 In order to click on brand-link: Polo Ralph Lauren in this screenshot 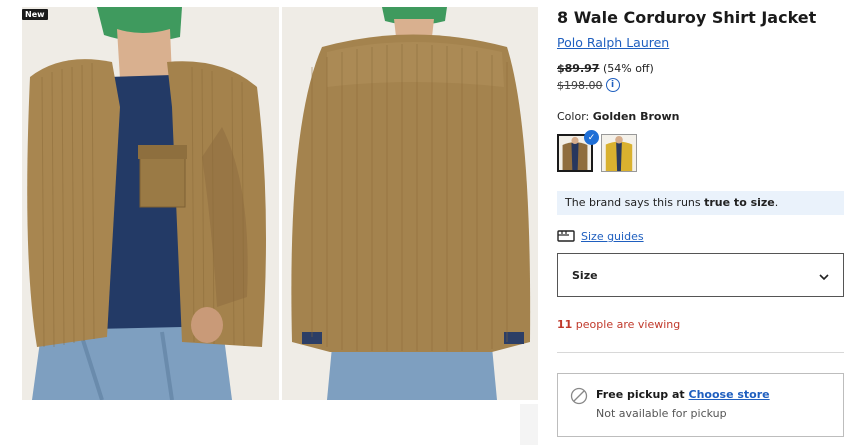, I will do `click(613, 42)`.